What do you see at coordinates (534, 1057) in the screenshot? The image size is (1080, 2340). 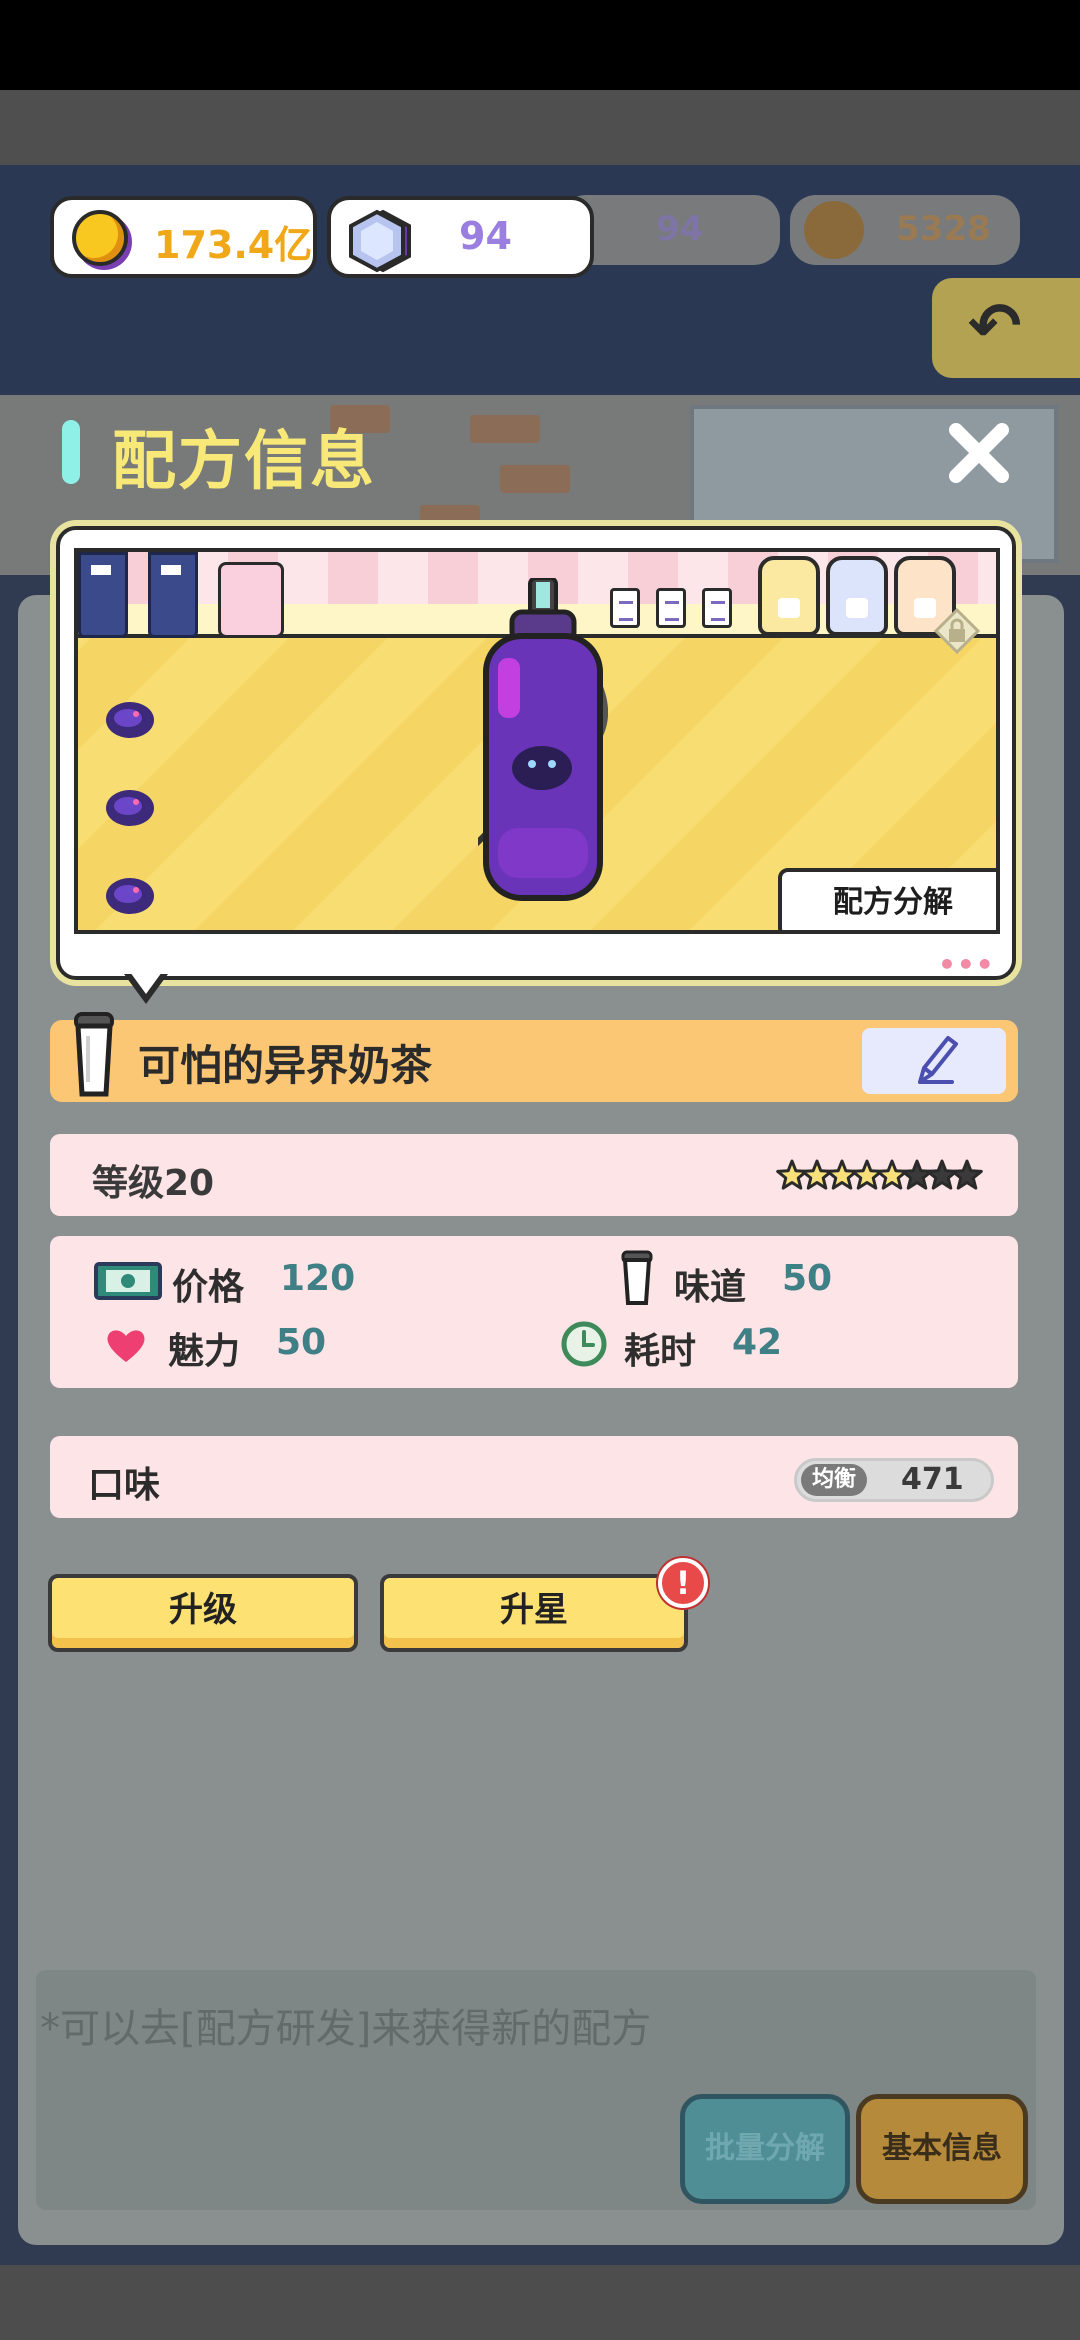 I see `recipe-name-bar: 可怕的异界奶茶` at bounding box center [534, 1057].